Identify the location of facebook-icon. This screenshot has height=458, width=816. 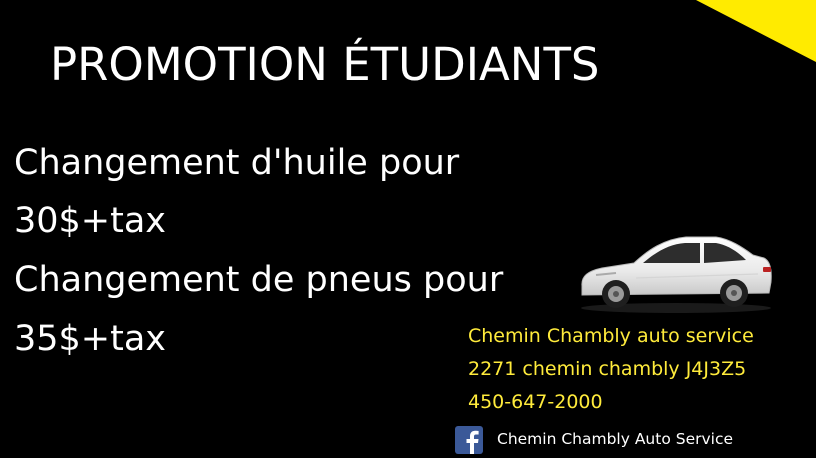
(469, 440).